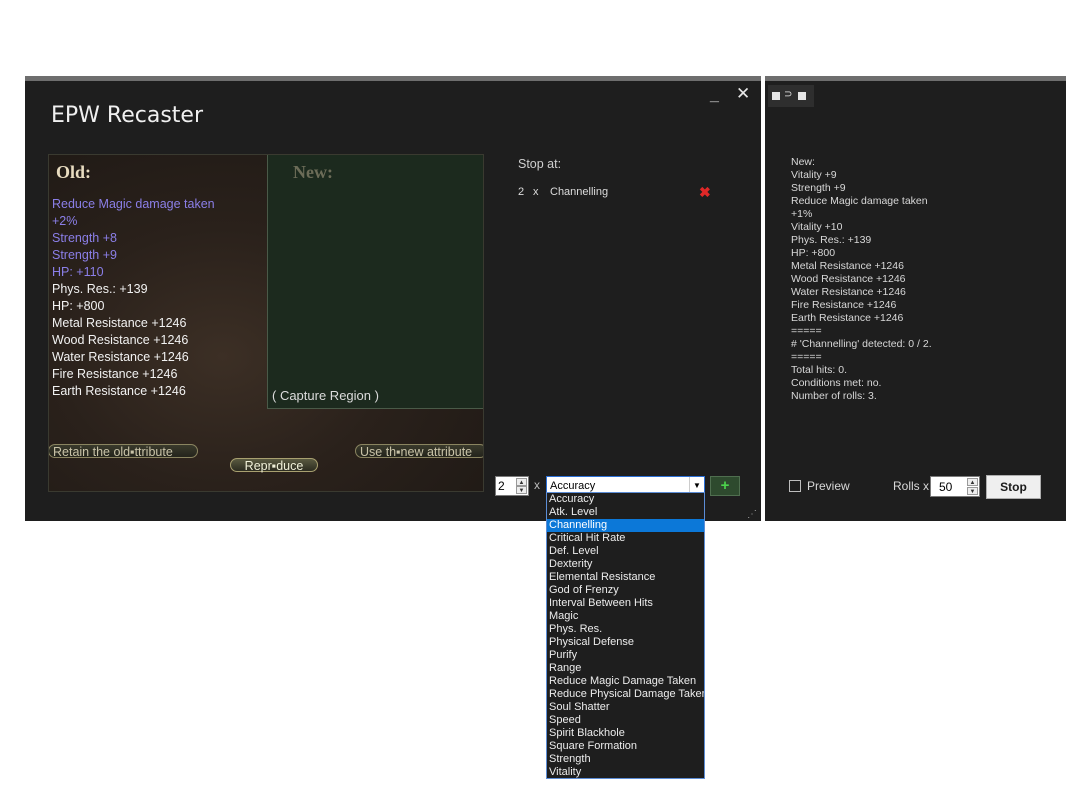 The image size is (1091, 810). I want to click on reproduce-button: Repr▪duce, so click(274, 465).